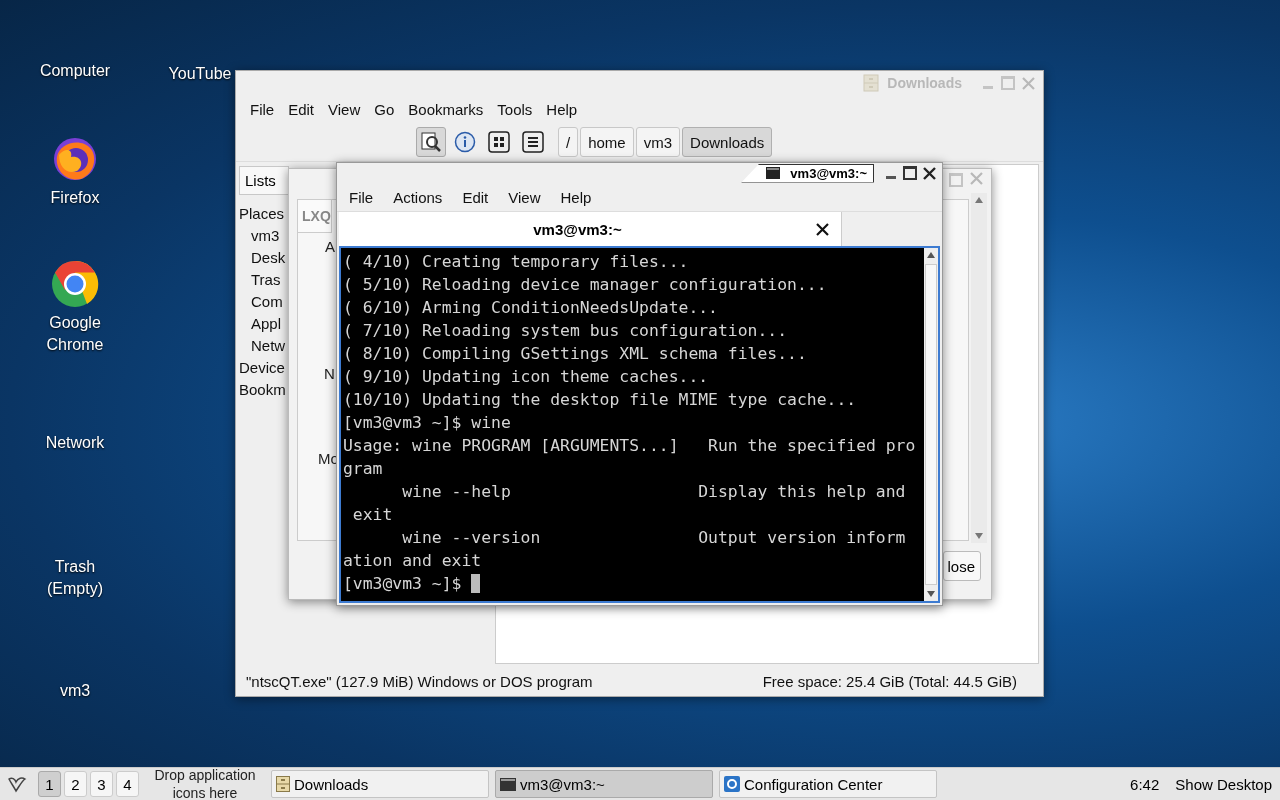 The image size is (1280, 800). I want to click on dialog-label: N, so click(329, 373).